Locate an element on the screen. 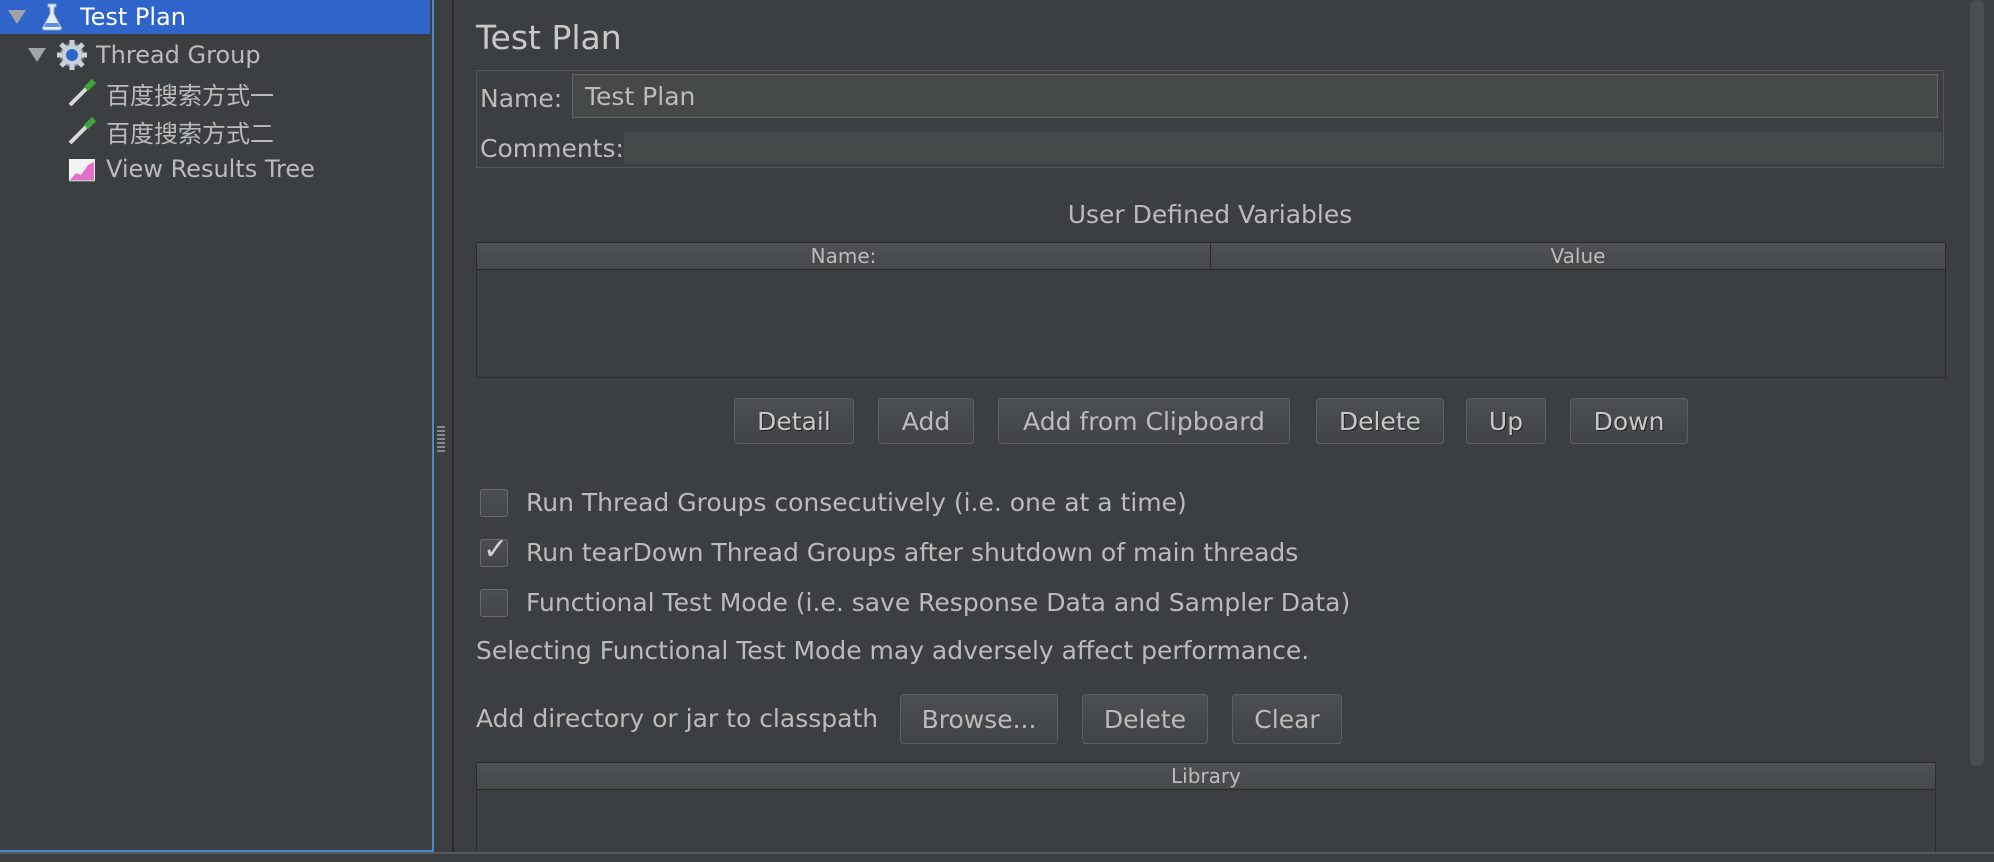 The image size is (1994, 862). delete-variable-button: Delete is located at coordinates (1380, 421).